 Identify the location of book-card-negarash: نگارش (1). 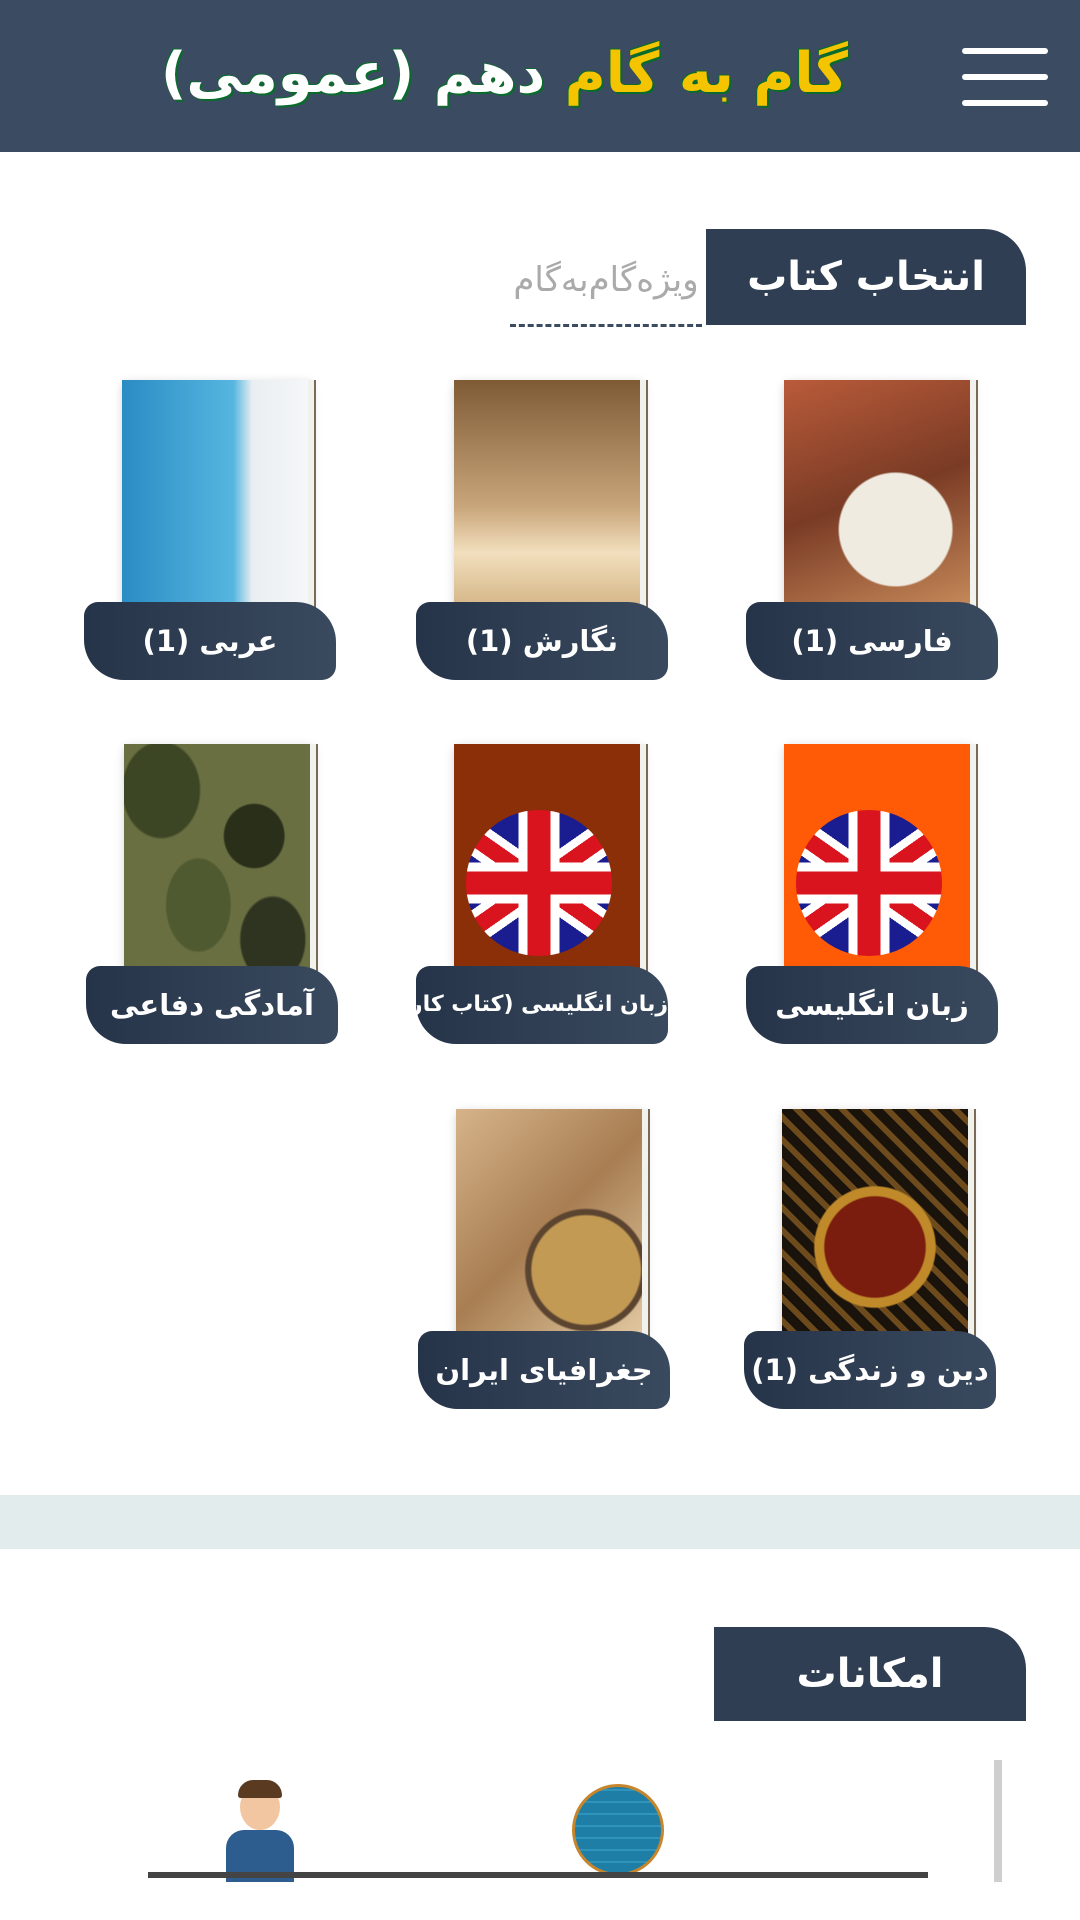
(546, 540).